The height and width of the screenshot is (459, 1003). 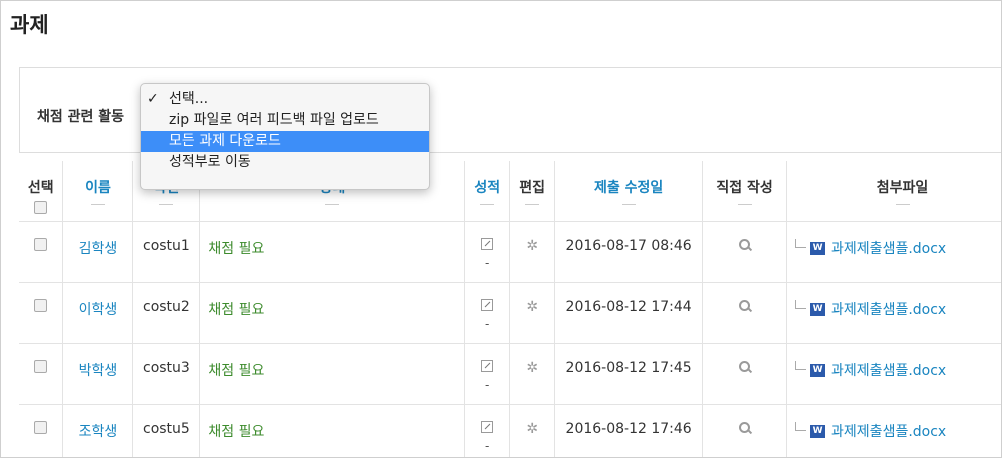 What do you see at coordinates (893, 191) in the screenshot?
I see `header-attachment: 첨부파일` at bounding box center [893, 191].